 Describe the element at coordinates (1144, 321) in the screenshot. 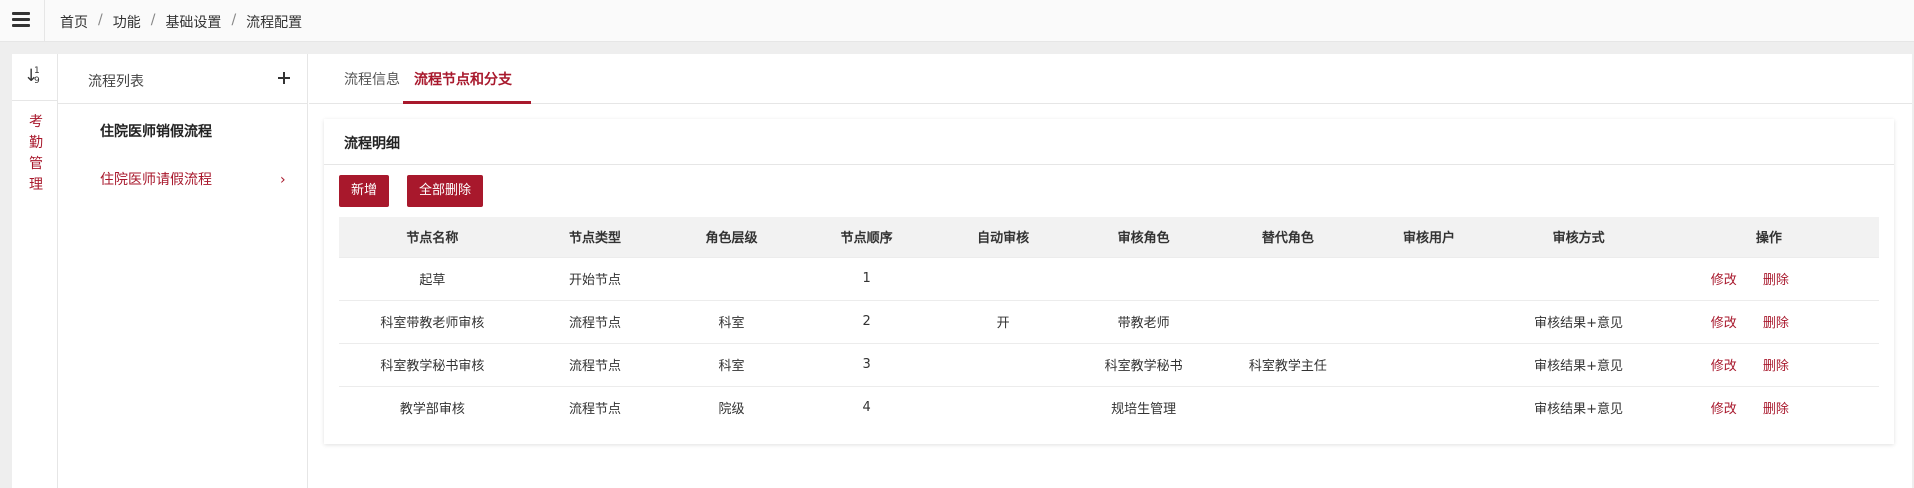

I see `table-cell: 带教老师` at that location.